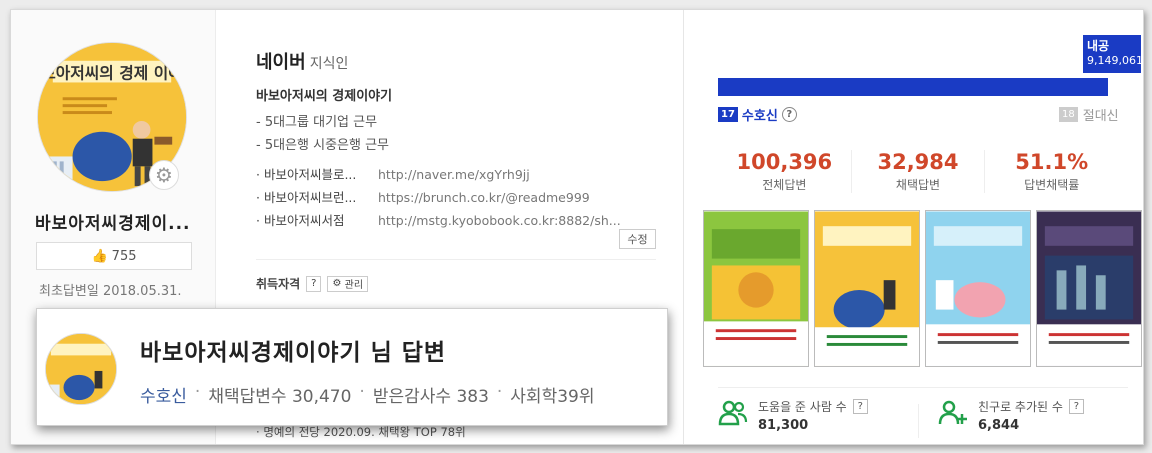 This screenshot has width=1152, height=453. What do you see at coordinates (484, 197) in the screenshot?
I see `link-url: https://brunch.co.kr/@readme999` at bounding box center [484, 197].